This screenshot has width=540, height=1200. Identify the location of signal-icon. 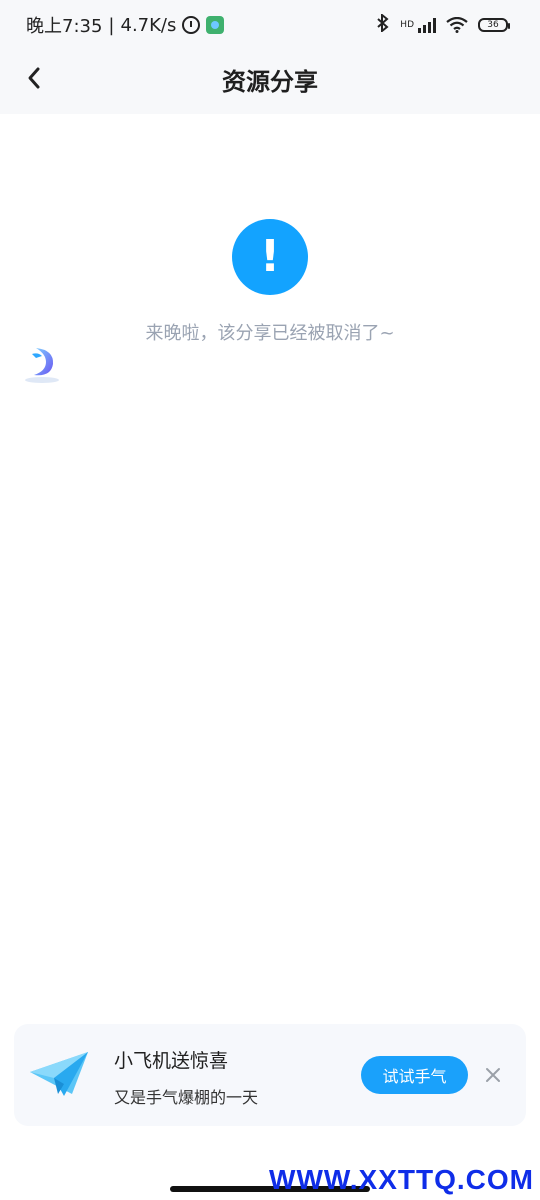
(427, 25).